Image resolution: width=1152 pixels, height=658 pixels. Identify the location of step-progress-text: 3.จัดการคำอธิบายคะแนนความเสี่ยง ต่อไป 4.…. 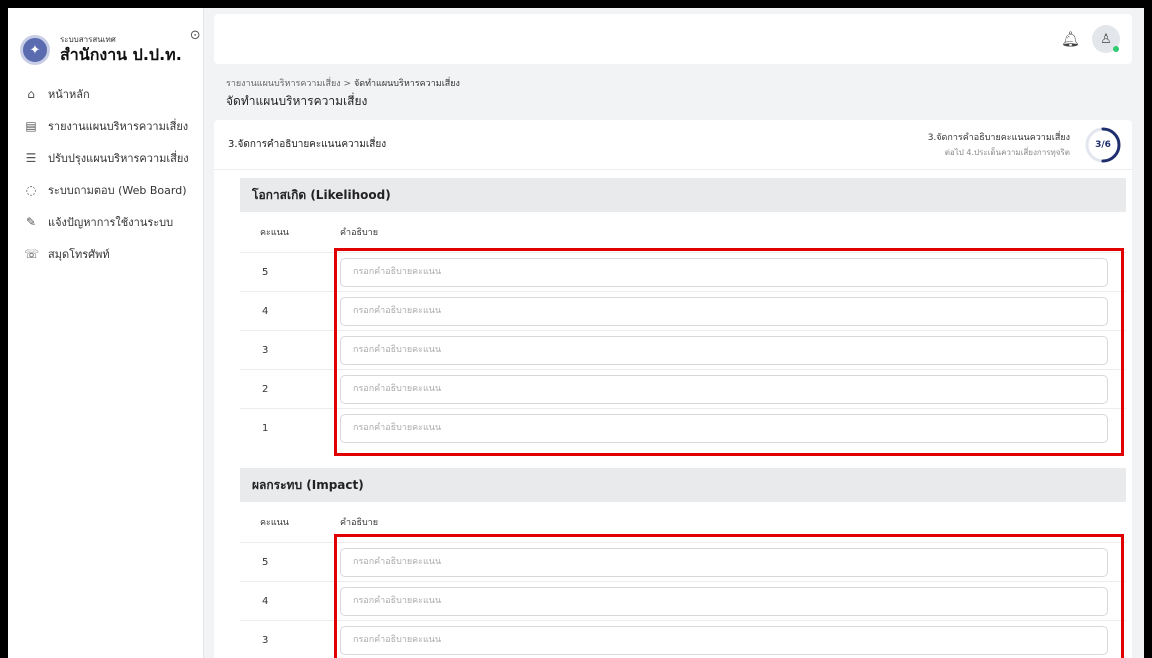
(999, 144).